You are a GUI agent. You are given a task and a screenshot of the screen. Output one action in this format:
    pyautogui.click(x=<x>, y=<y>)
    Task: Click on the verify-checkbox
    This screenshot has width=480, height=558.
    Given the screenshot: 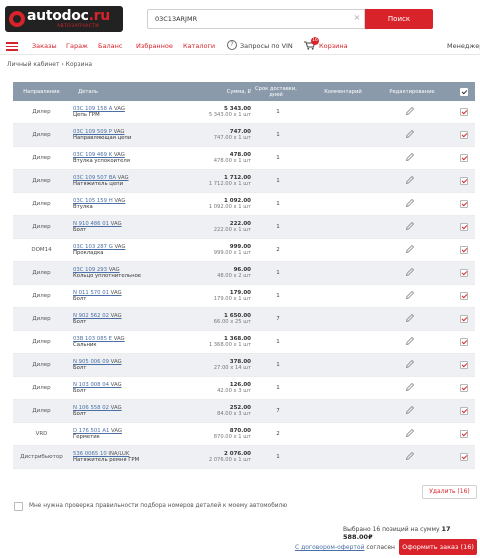 What is the action you would take?
    pyautogui.click(x=18, y=506)
    